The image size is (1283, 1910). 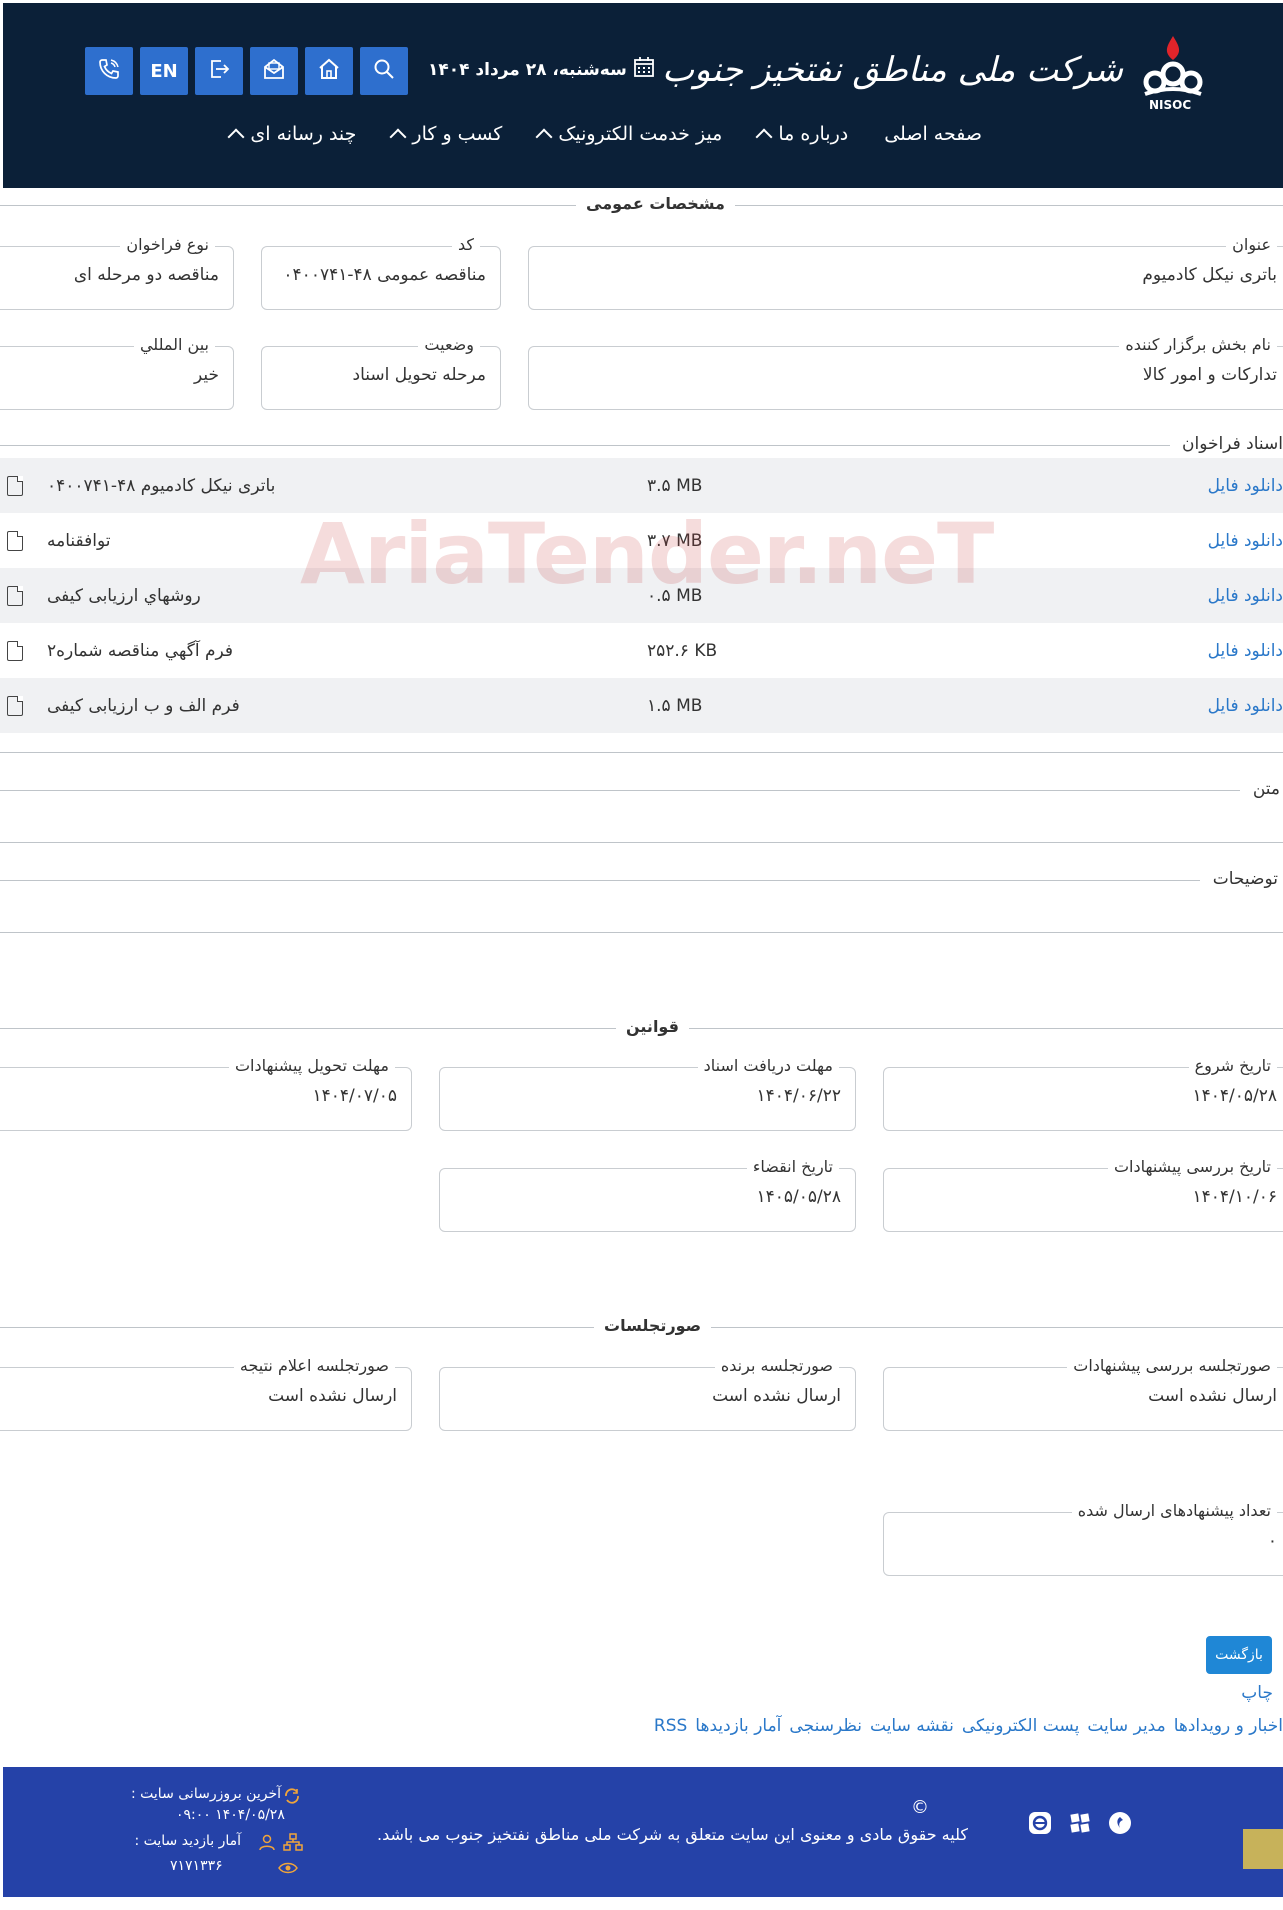 I want to click on title-value: باتری نیکل کادمیوم, so click(x=1209, y=275).